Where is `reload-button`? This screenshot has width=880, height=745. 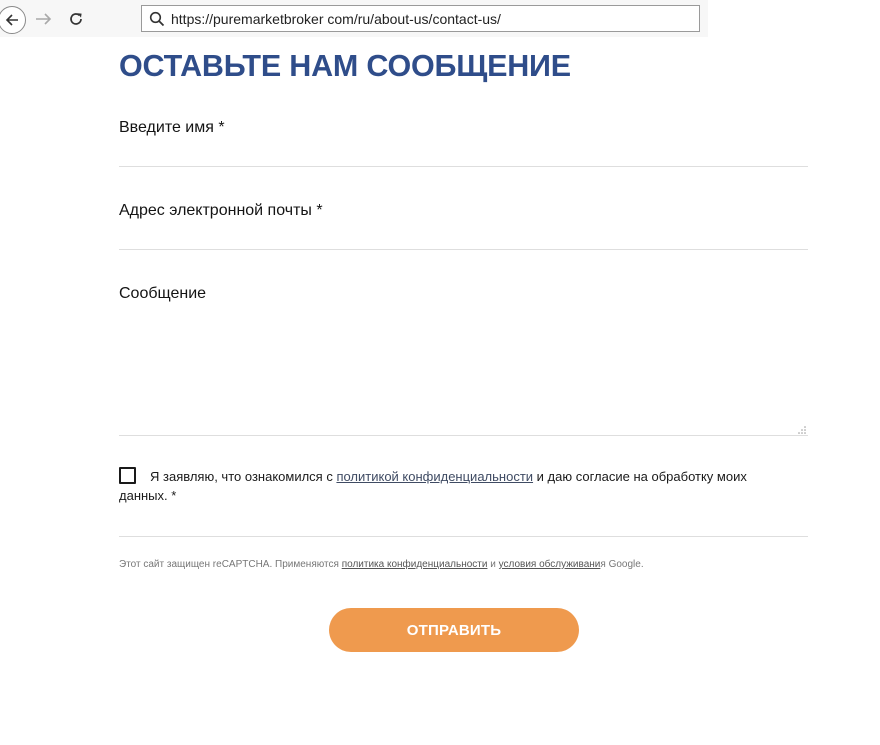 reload-button is located at coordinates (76, 19).